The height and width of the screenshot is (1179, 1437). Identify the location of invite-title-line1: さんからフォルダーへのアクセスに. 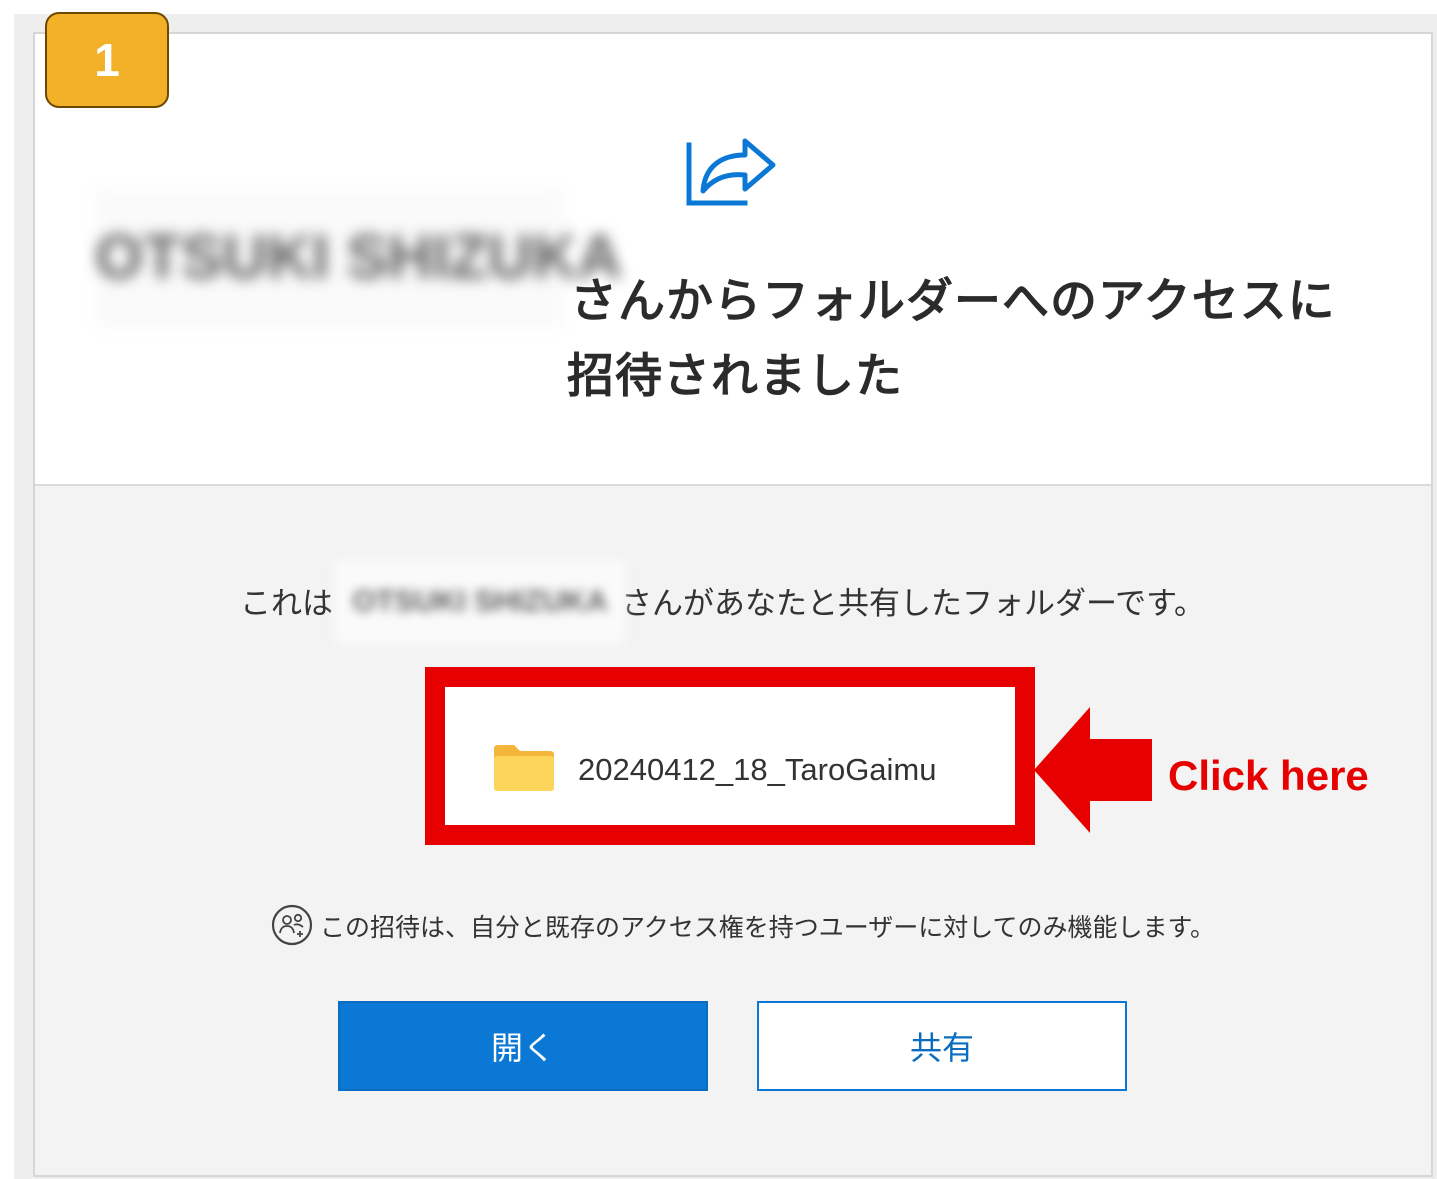
(953, 301).